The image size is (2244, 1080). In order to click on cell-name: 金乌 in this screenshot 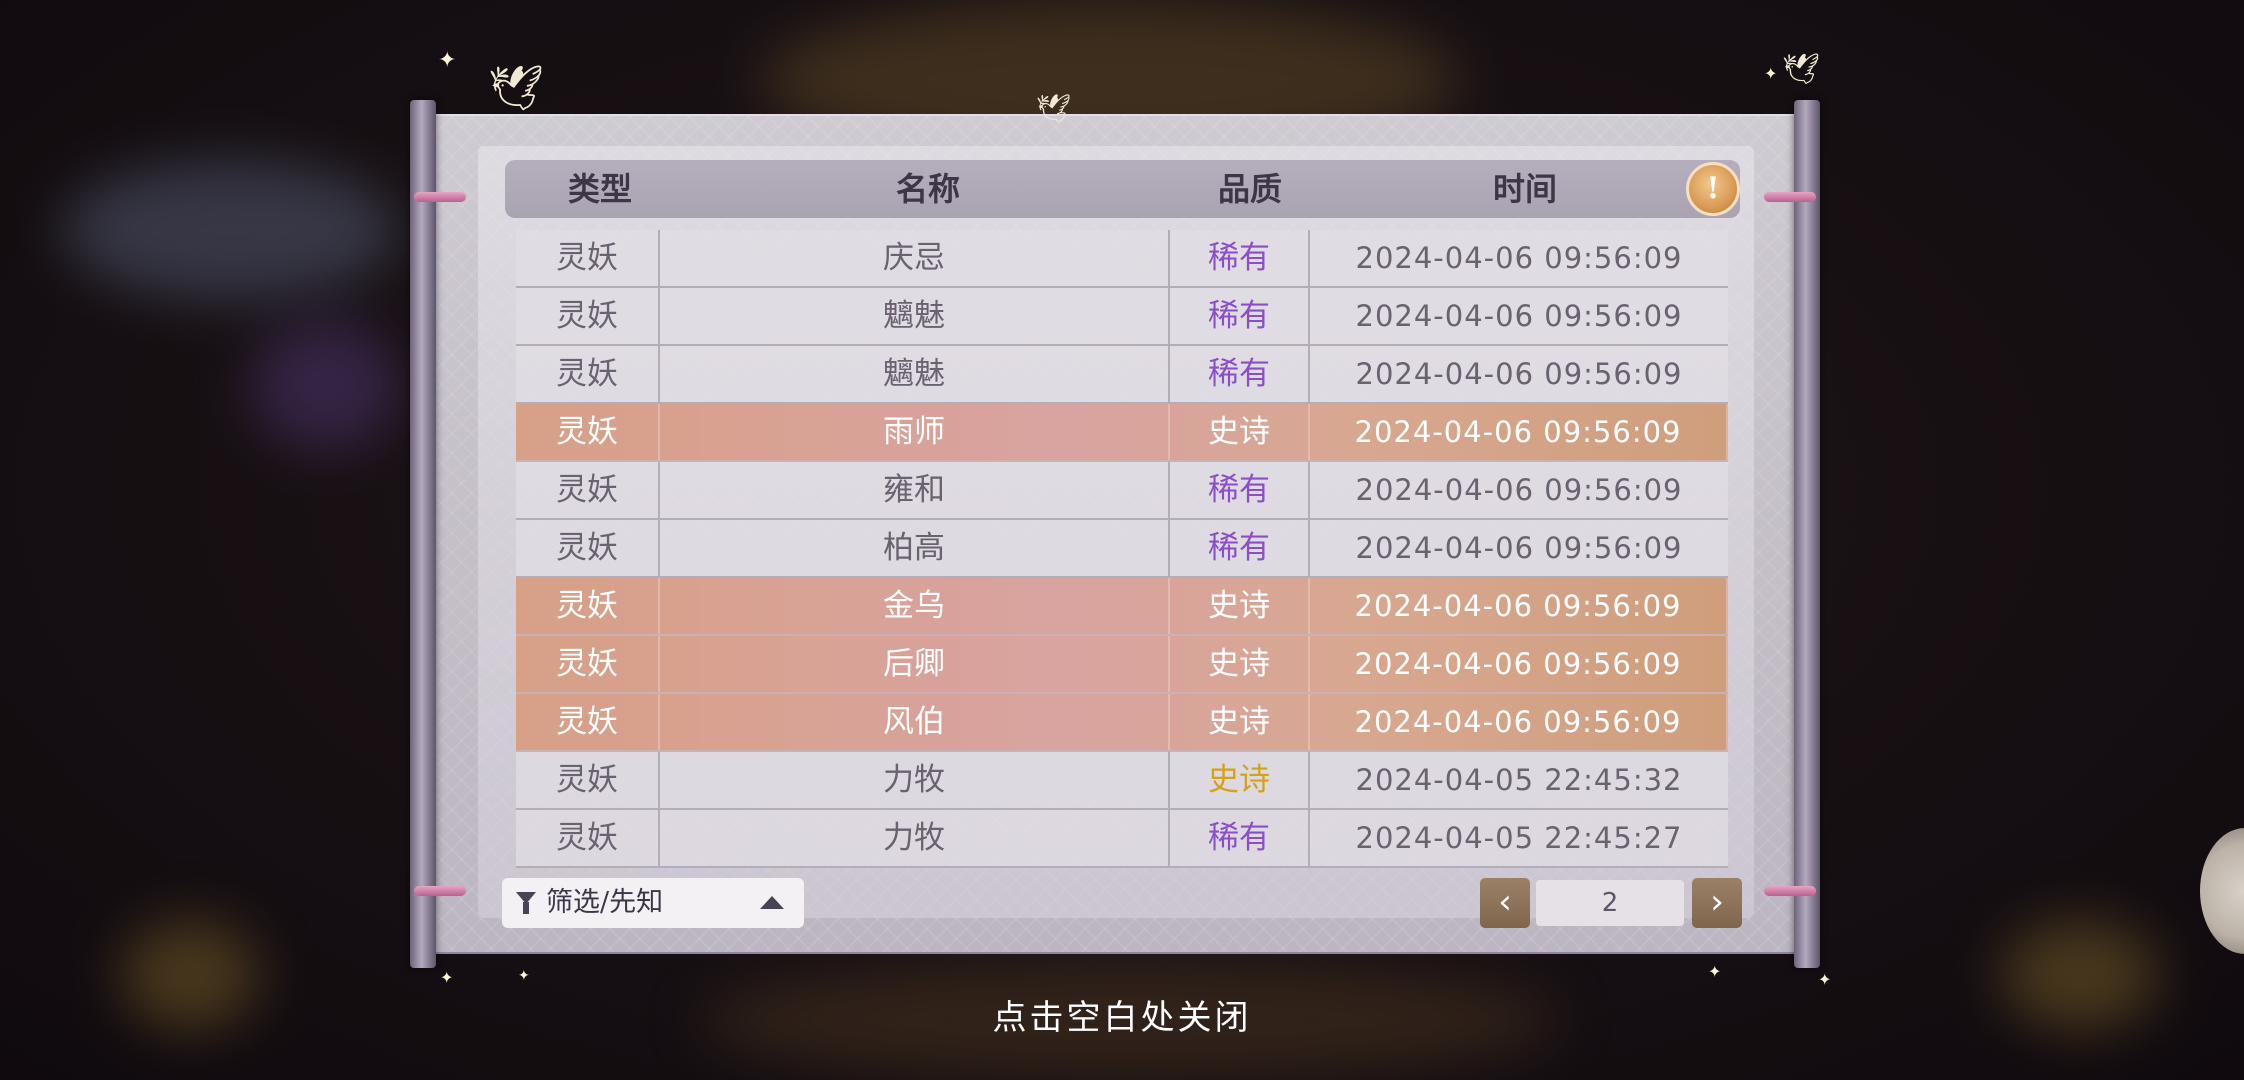, I will do `click(915, 606)`.